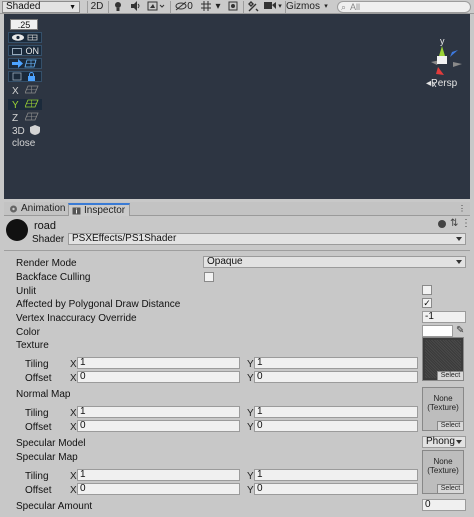 The image size is (474, 517). What do you see at coordinates (25, 91) in the screenshot?
I see `axis-x-toggle: X` at bounding box center [25, 91].